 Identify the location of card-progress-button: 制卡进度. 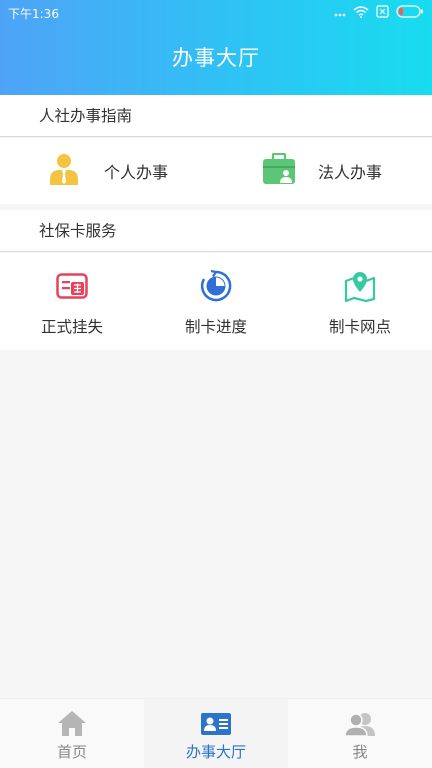
(216, 303).